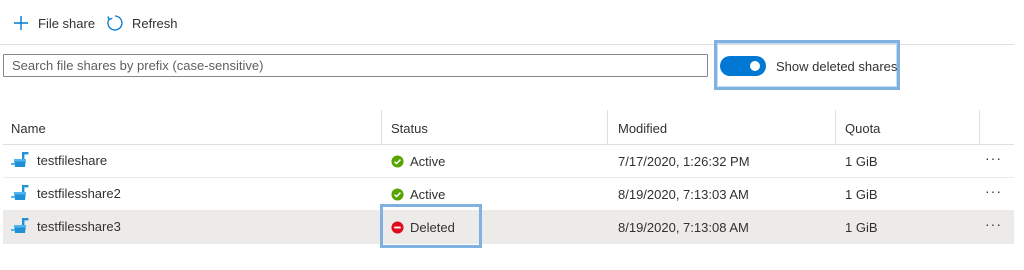  I want to click on search-input, so click(355, 65).